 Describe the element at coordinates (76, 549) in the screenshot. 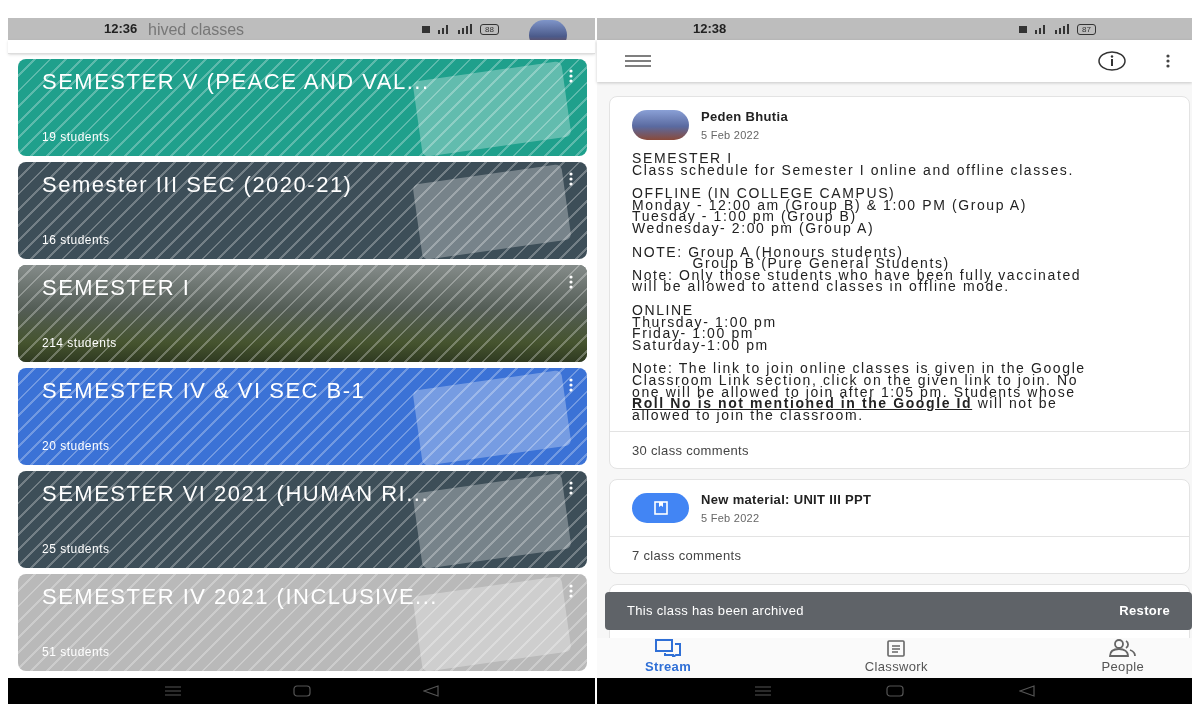

I see `student-count: 25 students` at that location.